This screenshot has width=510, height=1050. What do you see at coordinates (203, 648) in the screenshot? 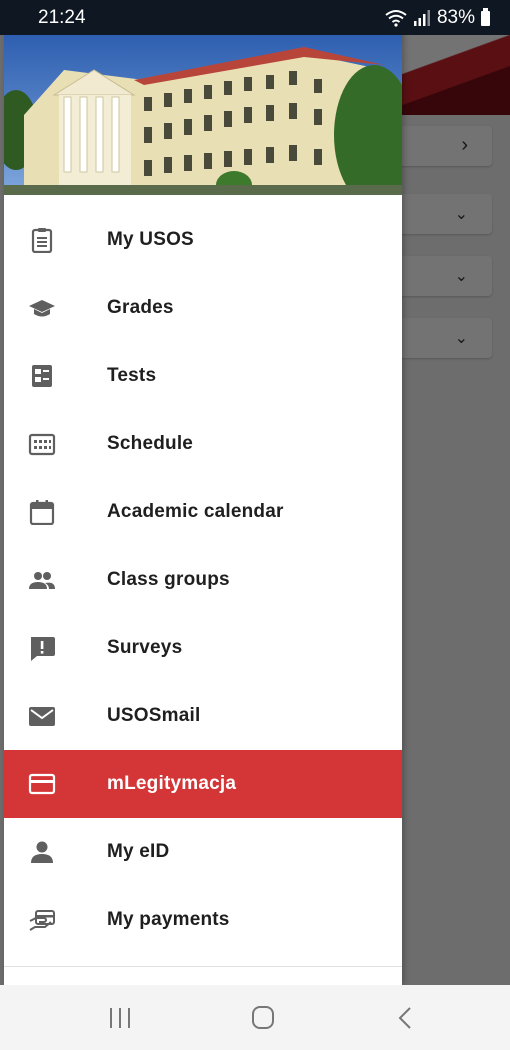
I see `menu-item-surveys: Surveys` at bounding box center [203, 648].